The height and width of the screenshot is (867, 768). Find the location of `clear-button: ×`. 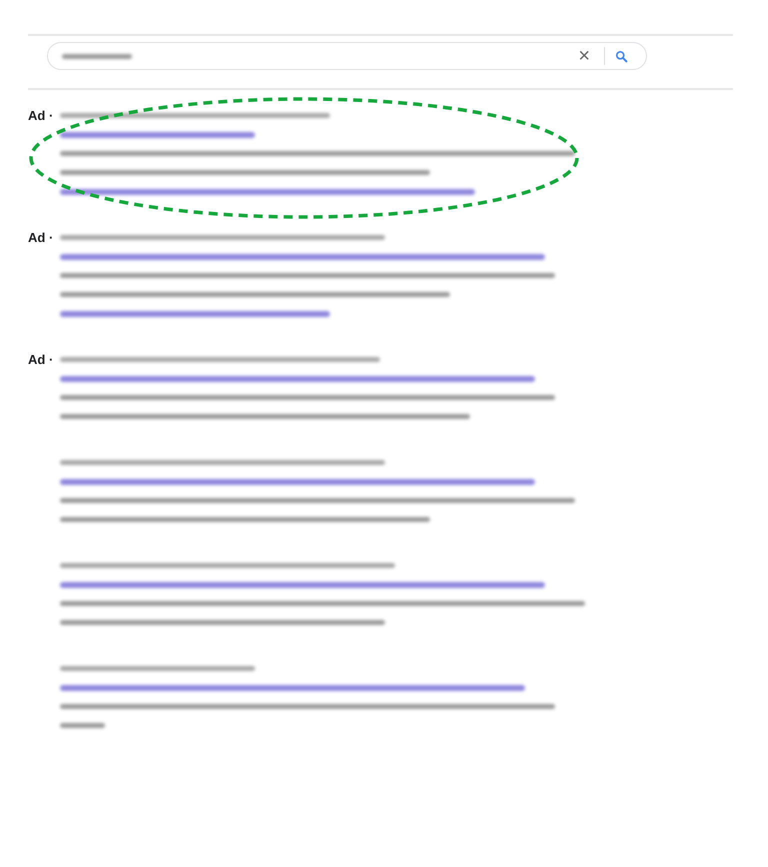

clear-button: × is located at coordinates (584, 56).